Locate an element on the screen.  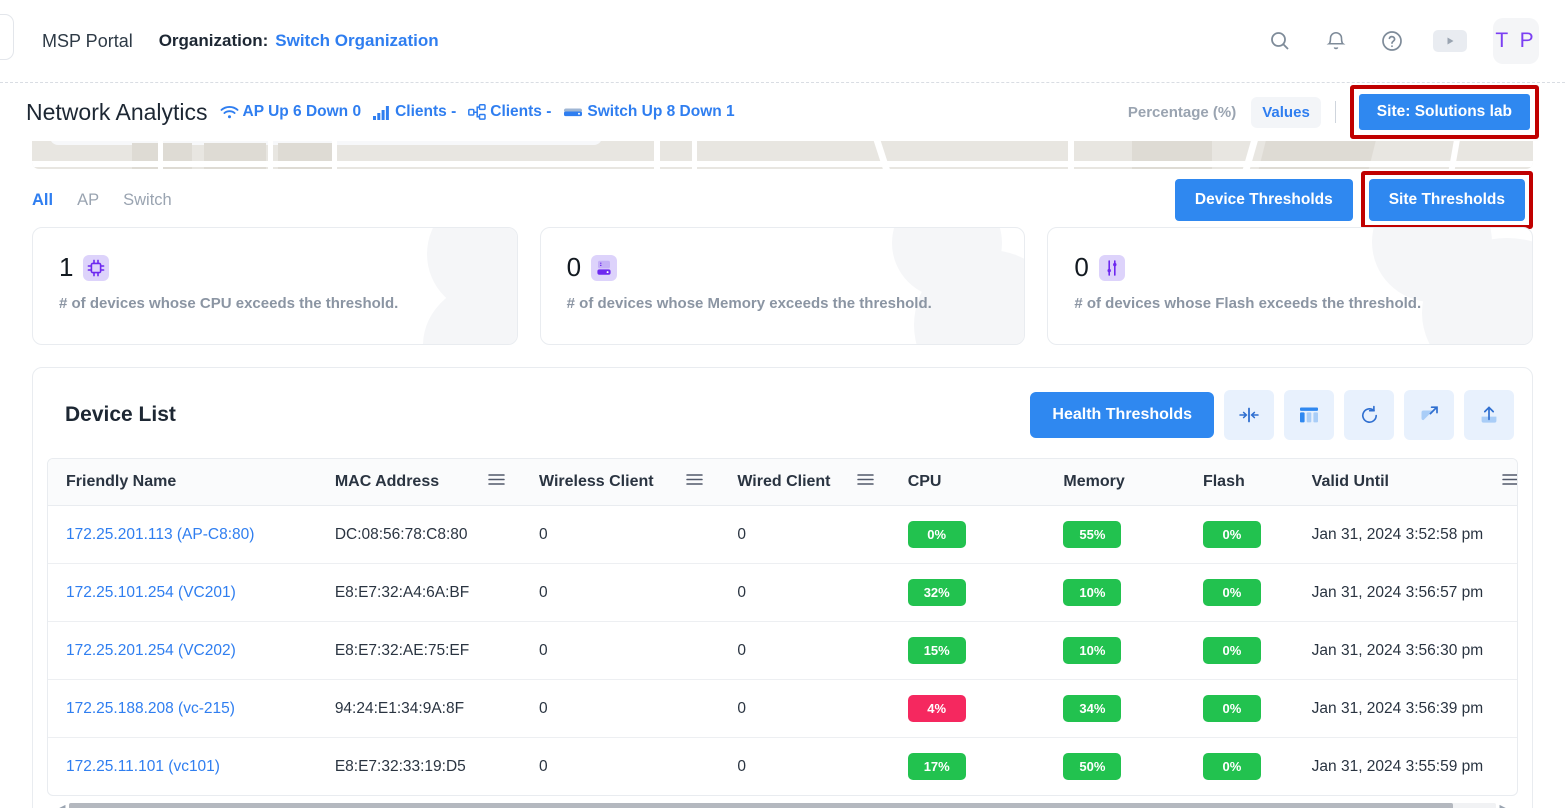
play-icon is located at coordinates (1450, 41).